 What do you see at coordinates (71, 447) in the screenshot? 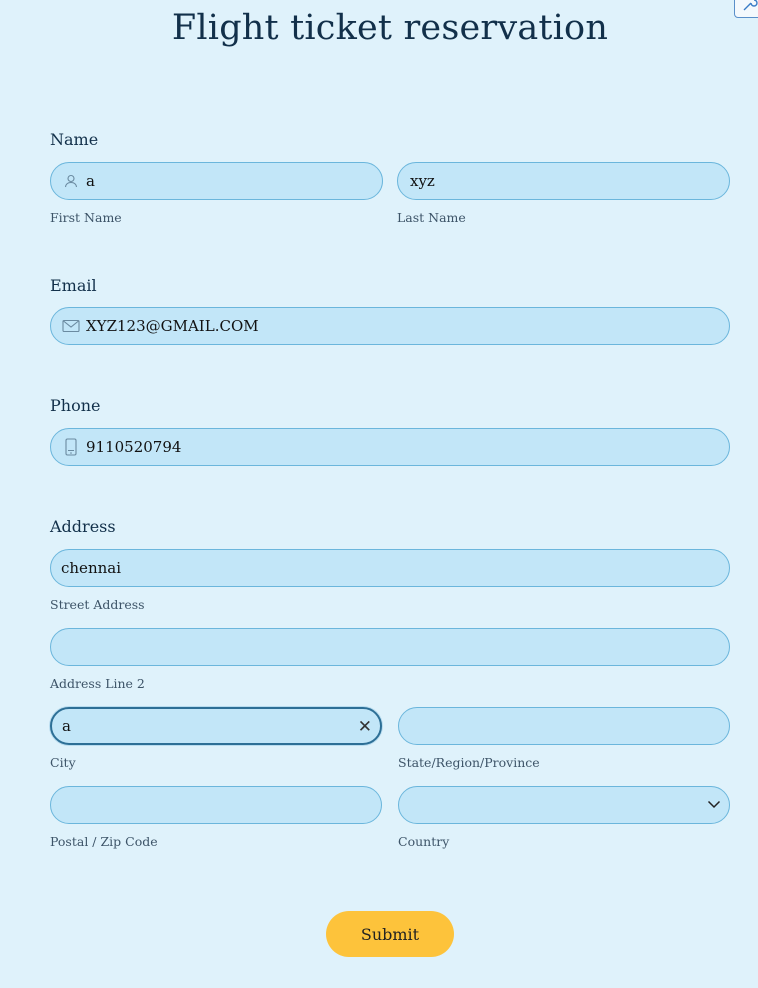
I see `phone-icon` at bounding box center [71, 447].